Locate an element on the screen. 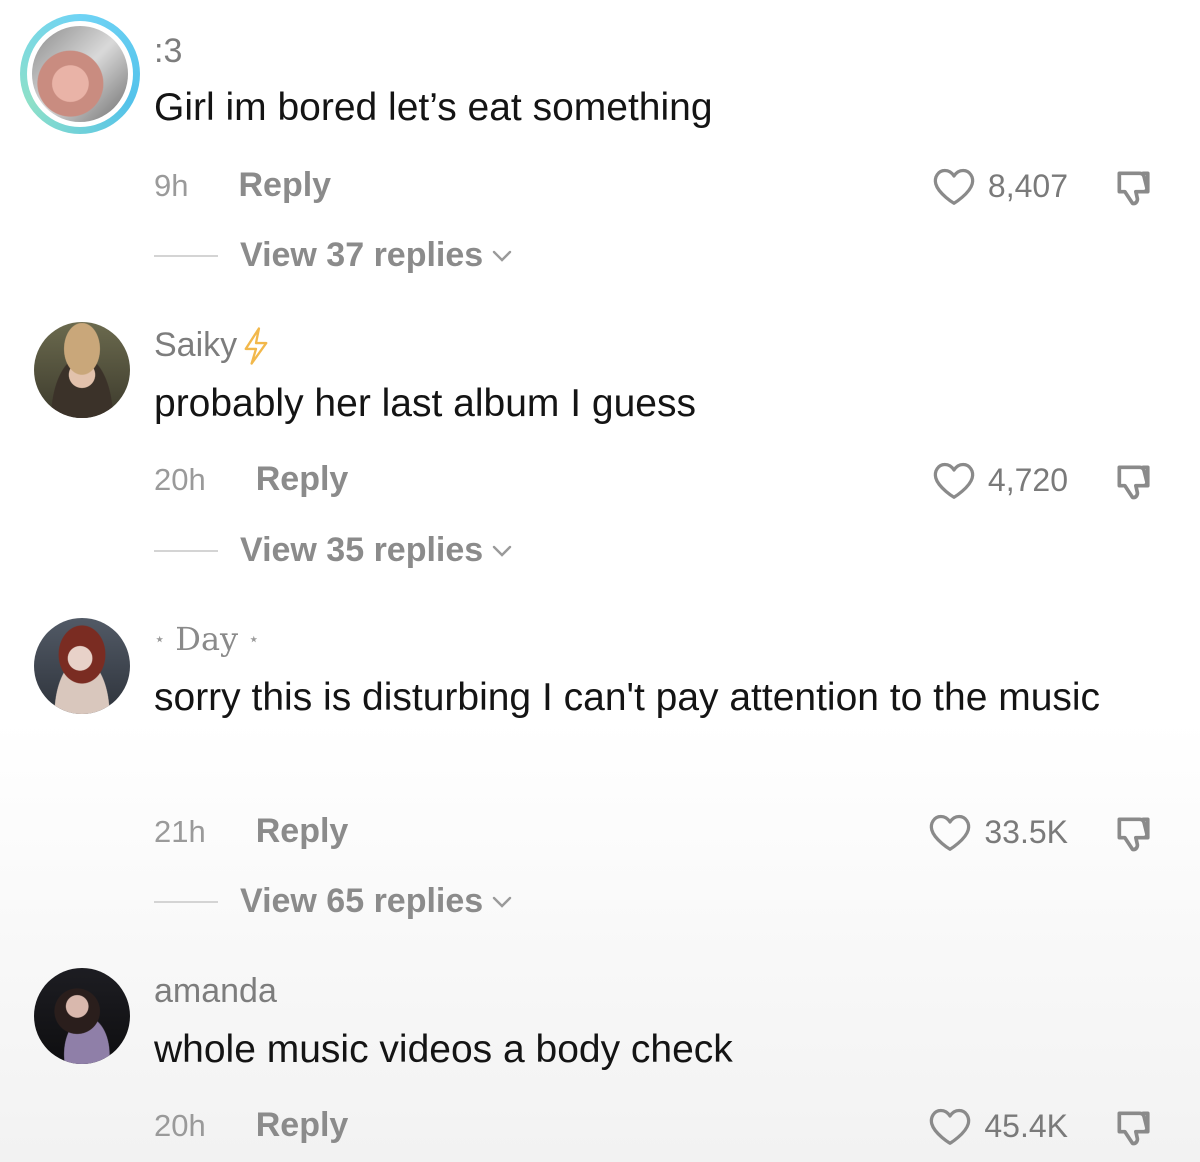 This screenshot has height=1162, width=1200. comment-text: probably her last album I guess is located at coordinates (425, 403).